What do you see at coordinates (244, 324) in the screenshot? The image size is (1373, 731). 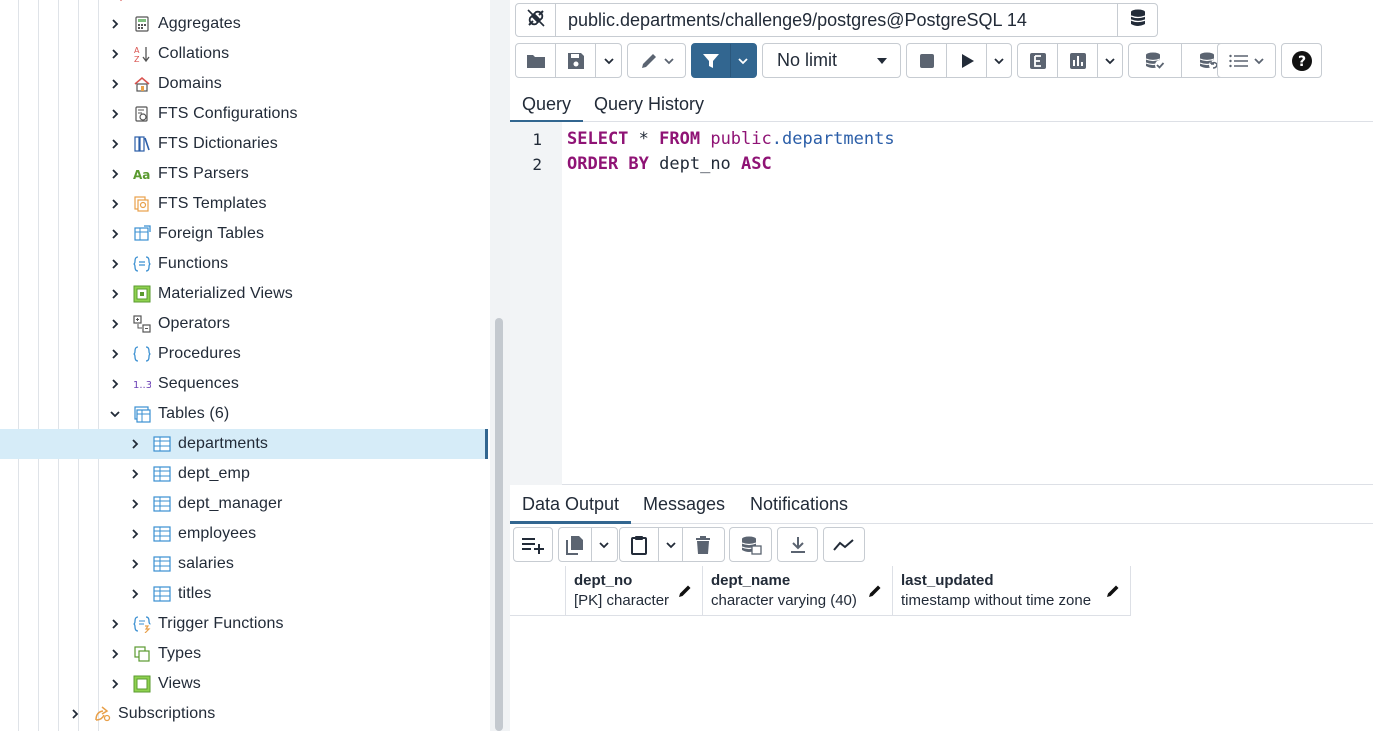 I see `tree-item-operators: Operators` at bounding box center [244, 324].